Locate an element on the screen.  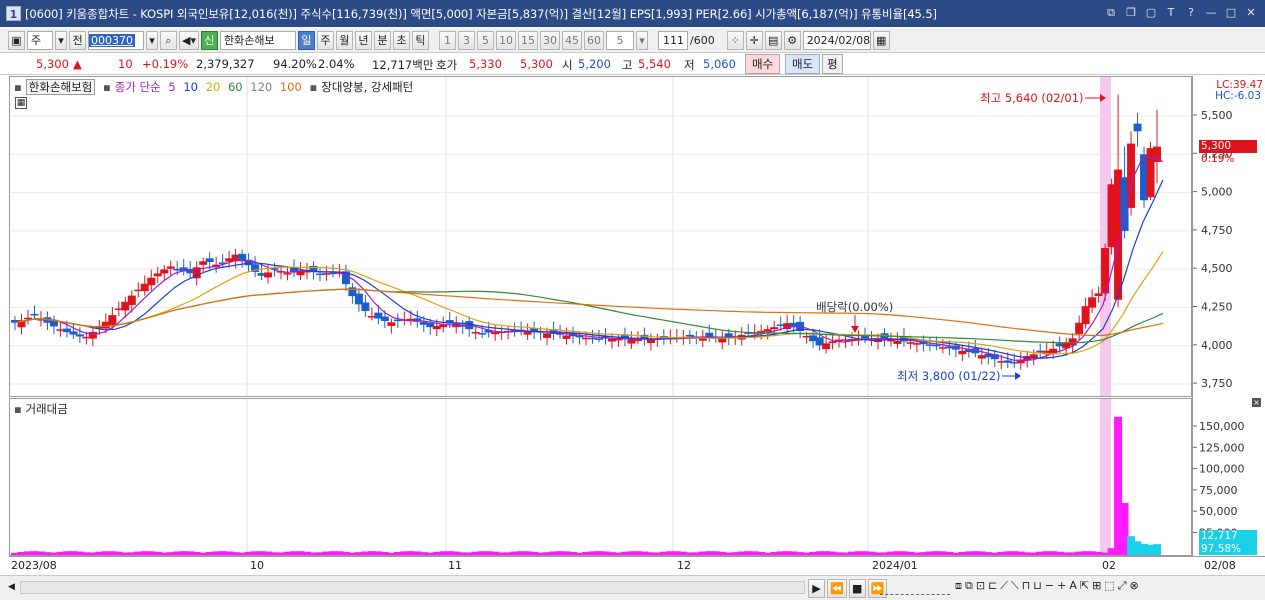
minimize-icon: — is located at coordinates (1211, 13).